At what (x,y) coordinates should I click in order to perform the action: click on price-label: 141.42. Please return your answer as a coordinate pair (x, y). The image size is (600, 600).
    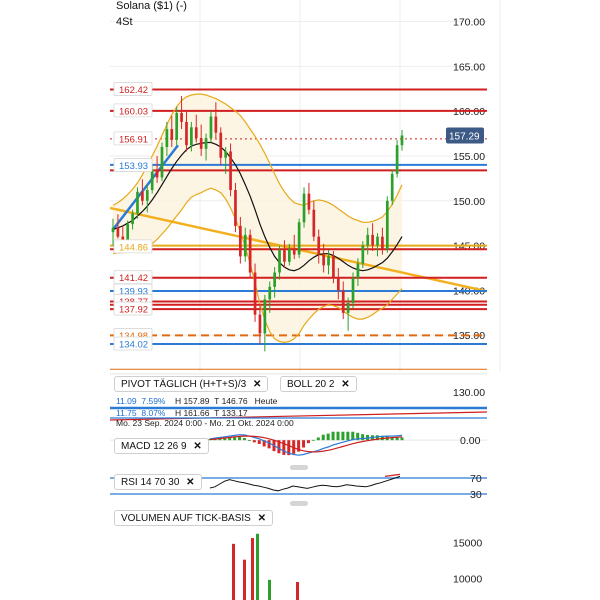
    Looking at the image, I should click on (133, 278).